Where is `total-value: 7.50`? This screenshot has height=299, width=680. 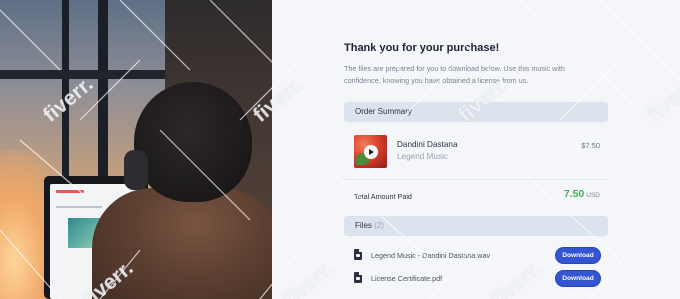 total-value: 7.50 is located at coordinates (574, 194).